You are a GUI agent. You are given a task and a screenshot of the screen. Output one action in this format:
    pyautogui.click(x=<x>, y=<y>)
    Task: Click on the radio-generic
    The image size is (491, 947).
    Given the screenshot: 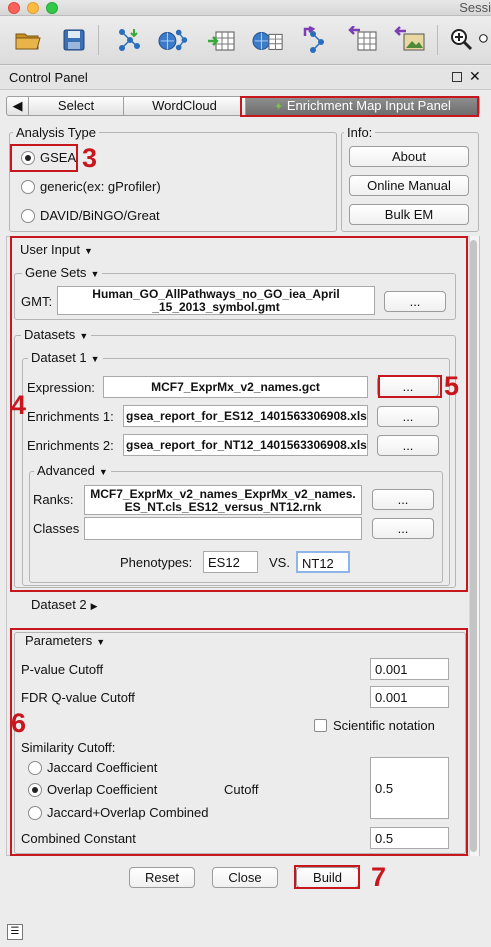 What is the action you would take?
    pyautogui.click(x=28, y=187)
    